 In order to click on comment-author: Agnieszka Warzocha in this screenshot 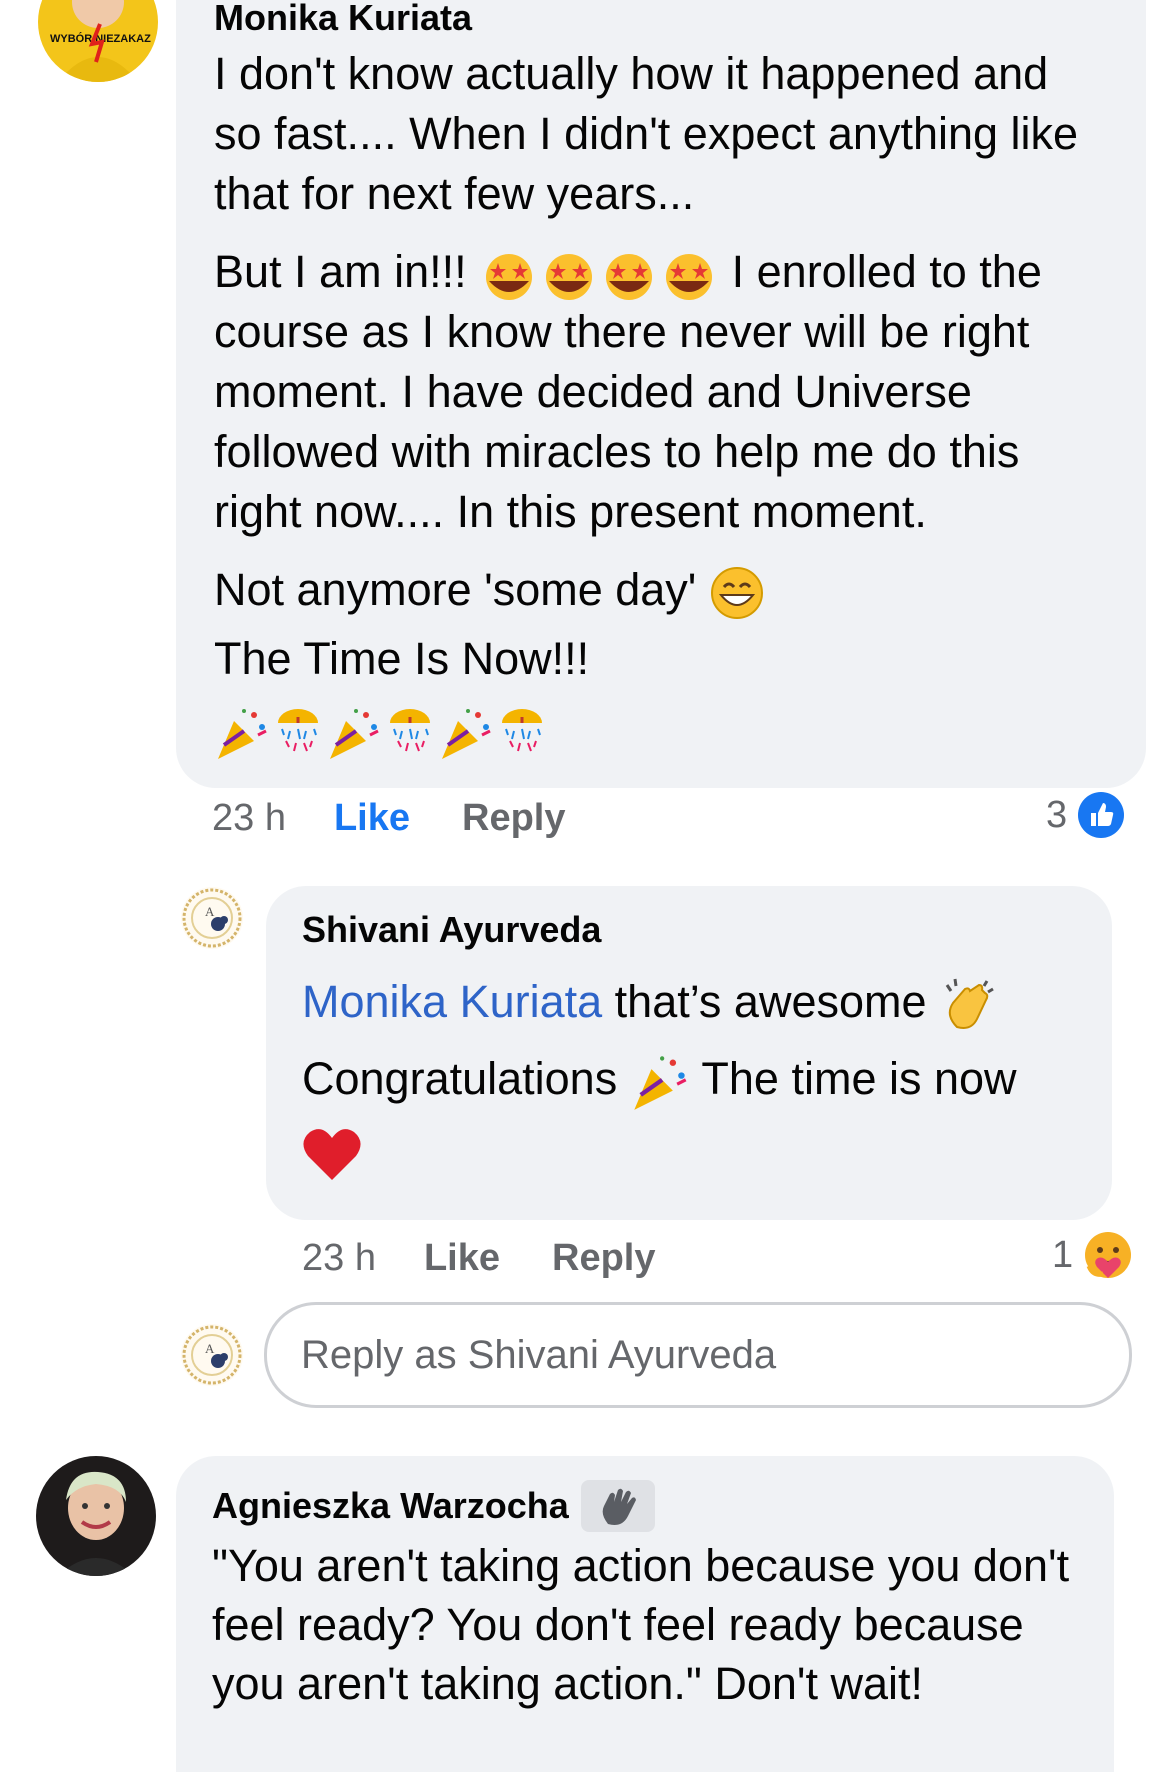, I will do `click(390, 1506)`.